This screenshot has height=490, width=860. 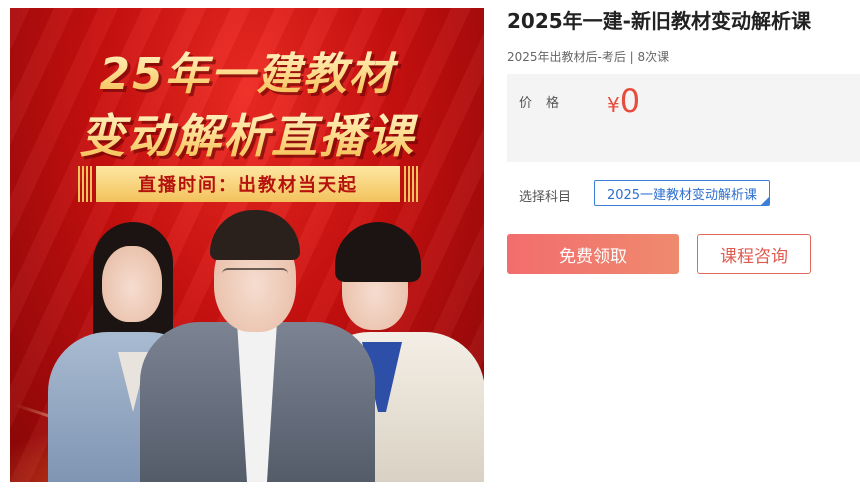 What do you see at coordinates (247, 133) in the screenshot?
I see `banner-title-line2: 变动解析直播课` at bounding box center [247, 133].